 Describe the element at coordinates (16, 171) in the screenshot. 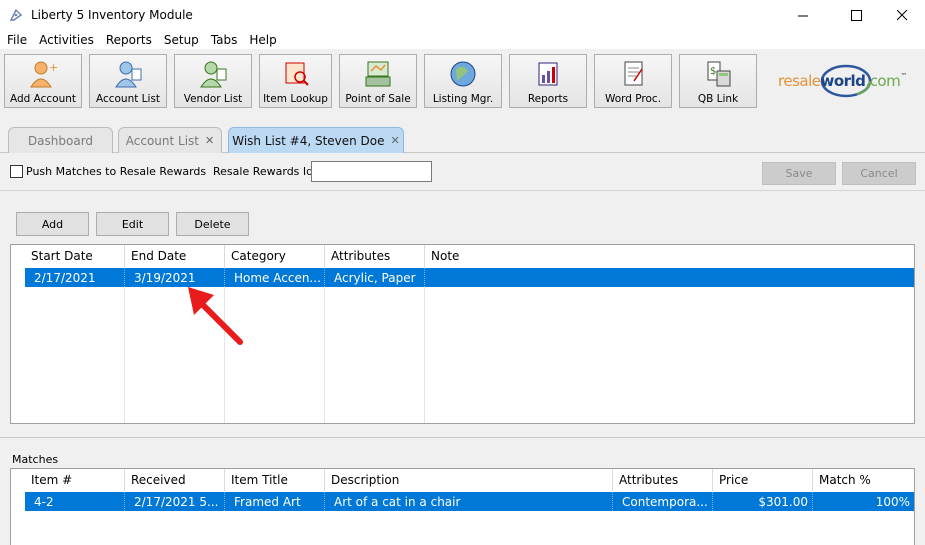

I see `push-matches-checkbox` at that location.